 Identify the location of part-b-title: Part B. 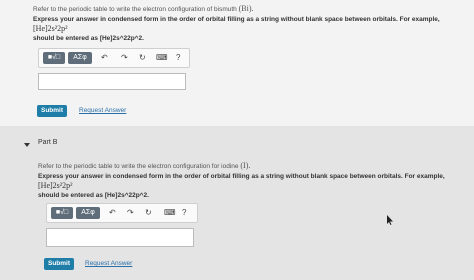
(47, 142).